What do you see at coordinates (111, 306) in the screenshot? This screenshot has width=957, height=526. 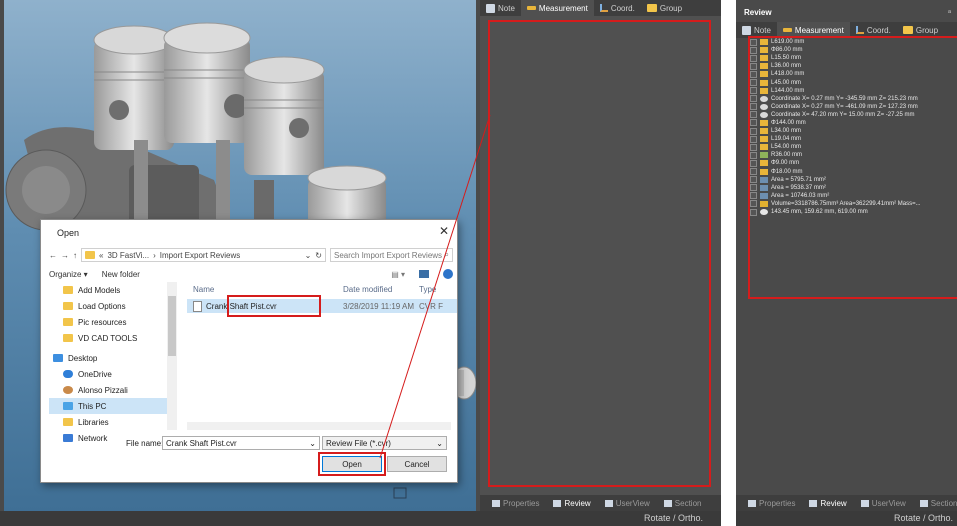 I see `nav-item: Load Options` at bounding box center [111, 306].